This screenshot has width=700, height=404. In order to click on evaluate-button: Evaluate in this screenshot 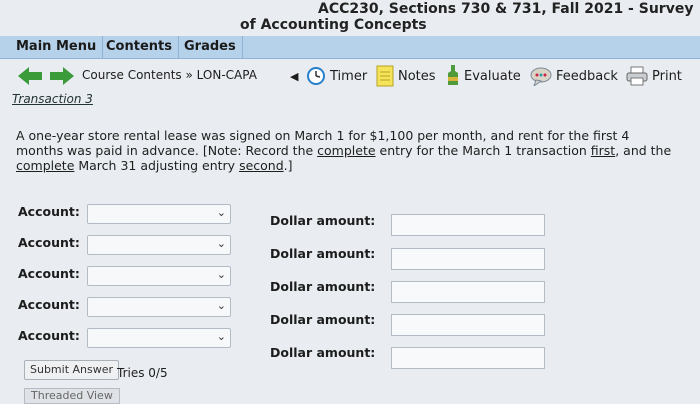, I will do `click(483, 76)`.